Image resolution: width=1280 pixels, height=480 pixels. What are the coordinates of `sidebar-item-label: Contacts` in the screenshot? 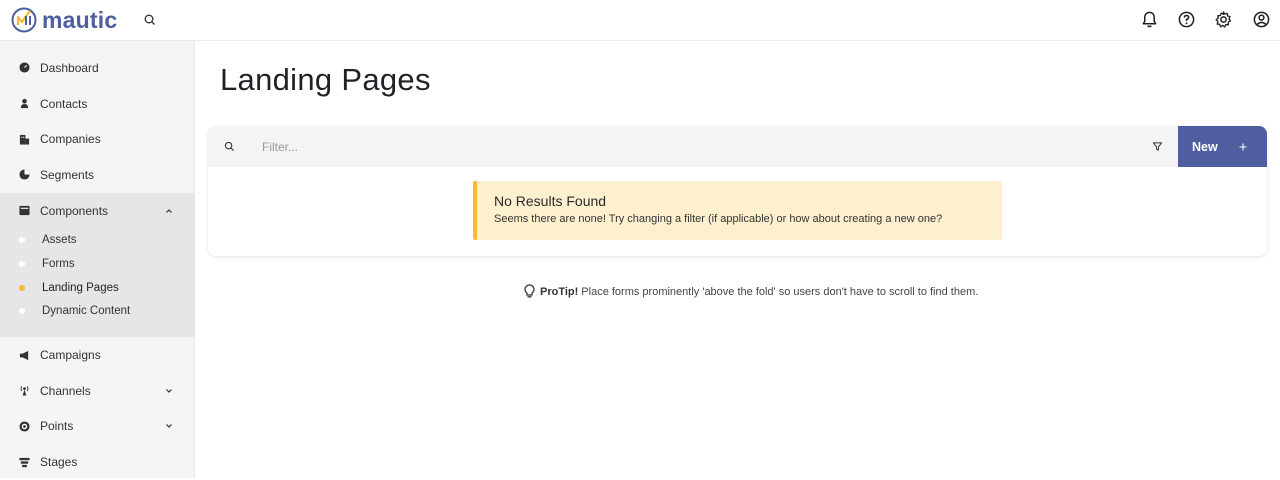 It's located at (64, 103).